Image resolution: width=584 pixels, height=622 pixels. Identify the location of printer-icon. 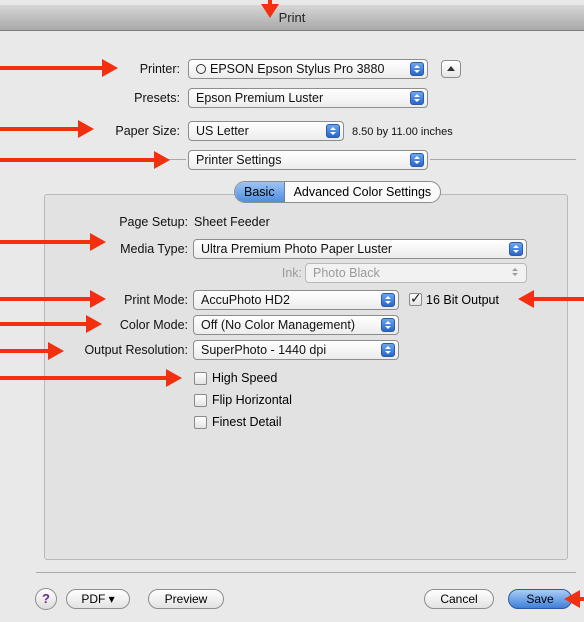
(201, 69).